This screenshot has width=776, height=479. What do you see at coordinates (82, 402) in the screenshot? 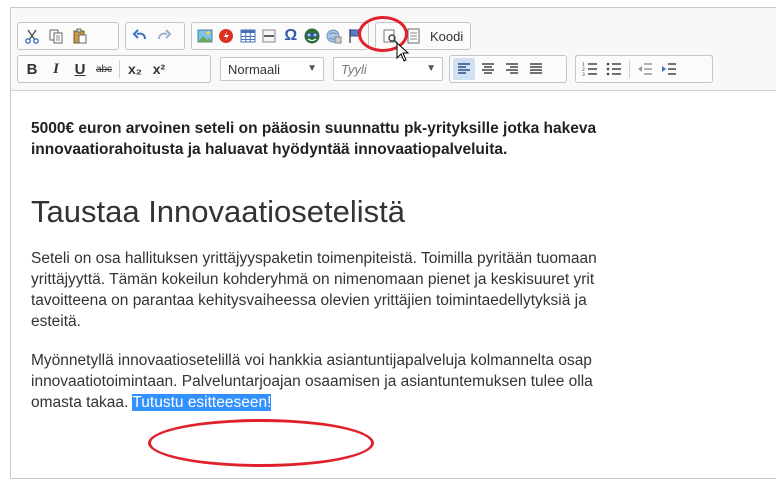
I see `paragraph-line: omasta takaa.` at bounding box center [82, 402].